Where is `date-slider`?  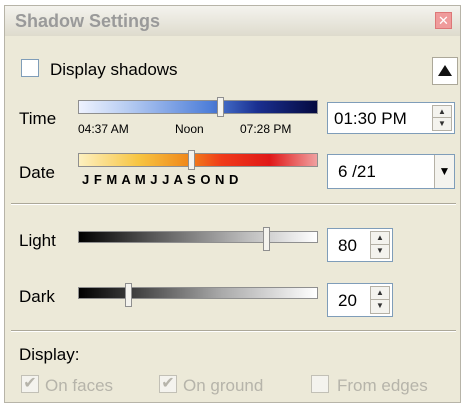 date-slider is located at coordinates (198, 160).